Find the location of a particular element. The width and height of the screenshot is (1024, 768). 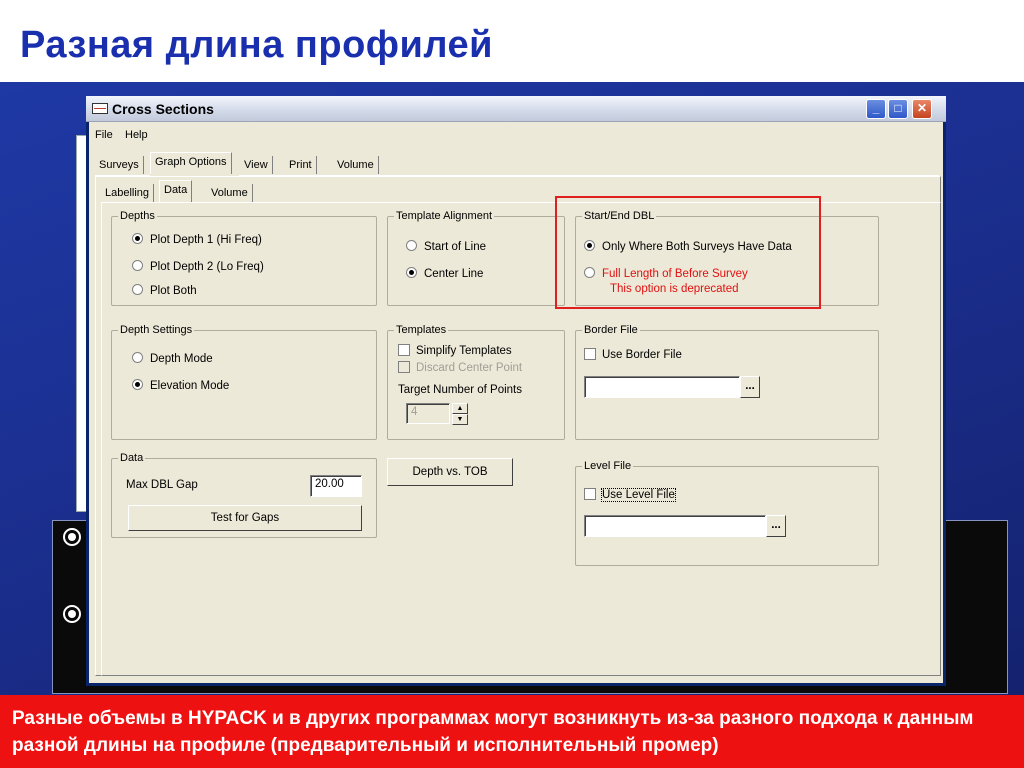

depths-group-label: Depths is located at coordinates (137, 216).